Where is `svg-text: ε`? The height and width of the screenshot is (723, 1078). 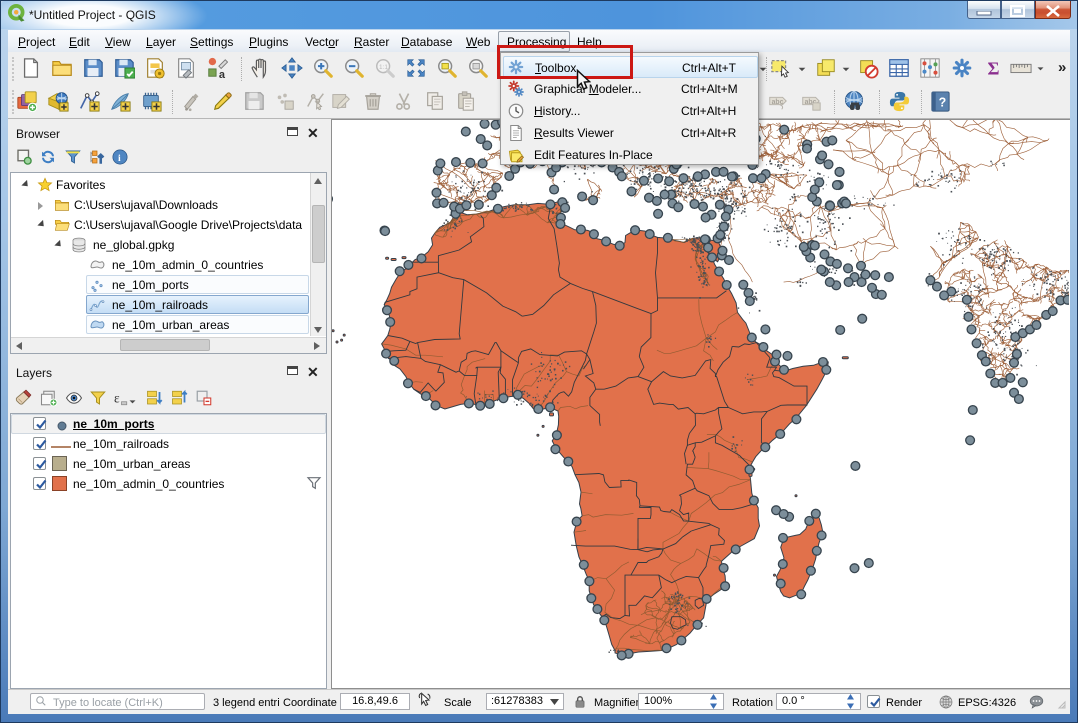 svg-text: ε is located at coordinates (117, 398).